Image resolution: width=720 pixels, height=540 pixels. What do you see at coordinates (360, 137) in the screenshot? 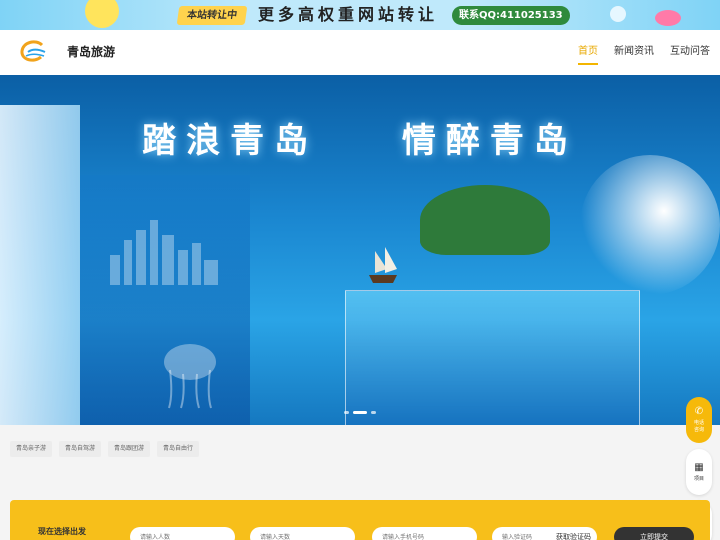
I see `hero-title: 踏浪青岛 情醉青岛` at bounding box center [360, 137].